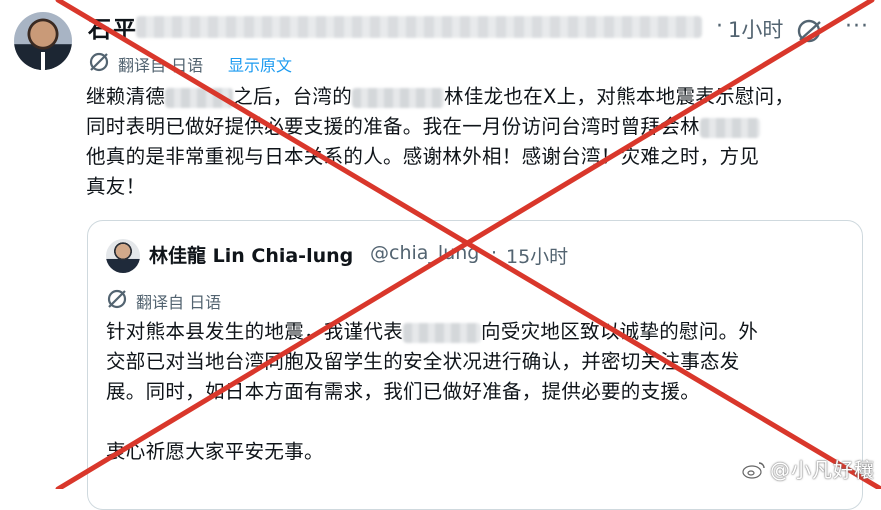  What do you see at coordinates (126, 96) in the screenshot?
I see `tweet-text-segment: 继赖清德` at bounding box center [126, 96].